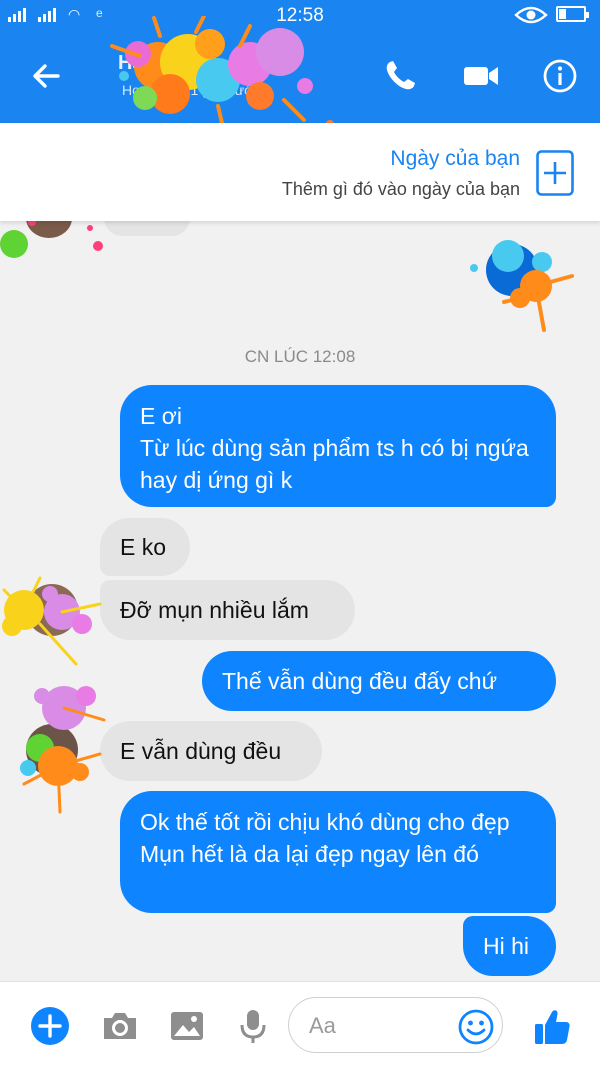 The height and width of the screenshot is (1068, 600). What do you see at coordinates (379, 1026) in the screenshot?
I see `message-input` at bounding box center [379, 1026].